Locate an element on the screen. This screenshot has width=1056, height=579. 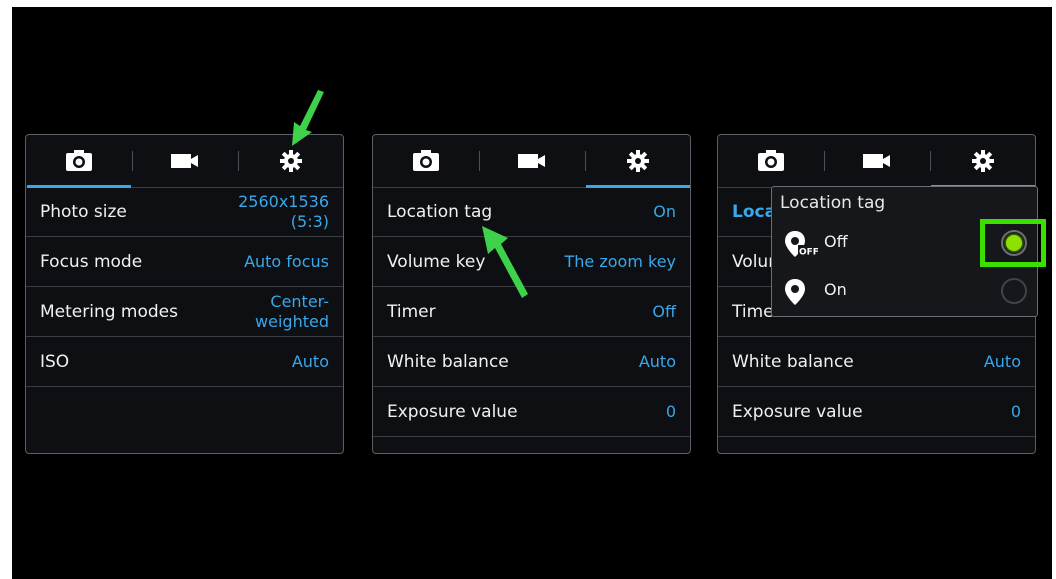
setting-label: Photo size is located at coordinates (83, 211).